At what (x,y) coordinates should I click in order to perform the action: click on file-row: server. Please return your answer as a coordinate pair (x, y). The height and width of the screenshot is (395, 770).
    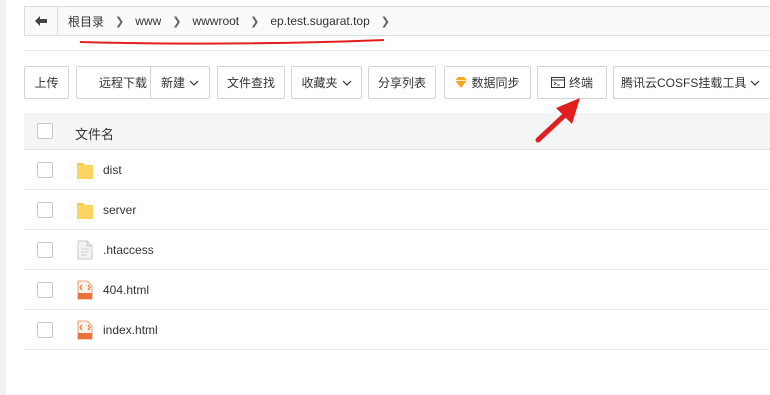
    Looking at the image, I should click on (397, 210).